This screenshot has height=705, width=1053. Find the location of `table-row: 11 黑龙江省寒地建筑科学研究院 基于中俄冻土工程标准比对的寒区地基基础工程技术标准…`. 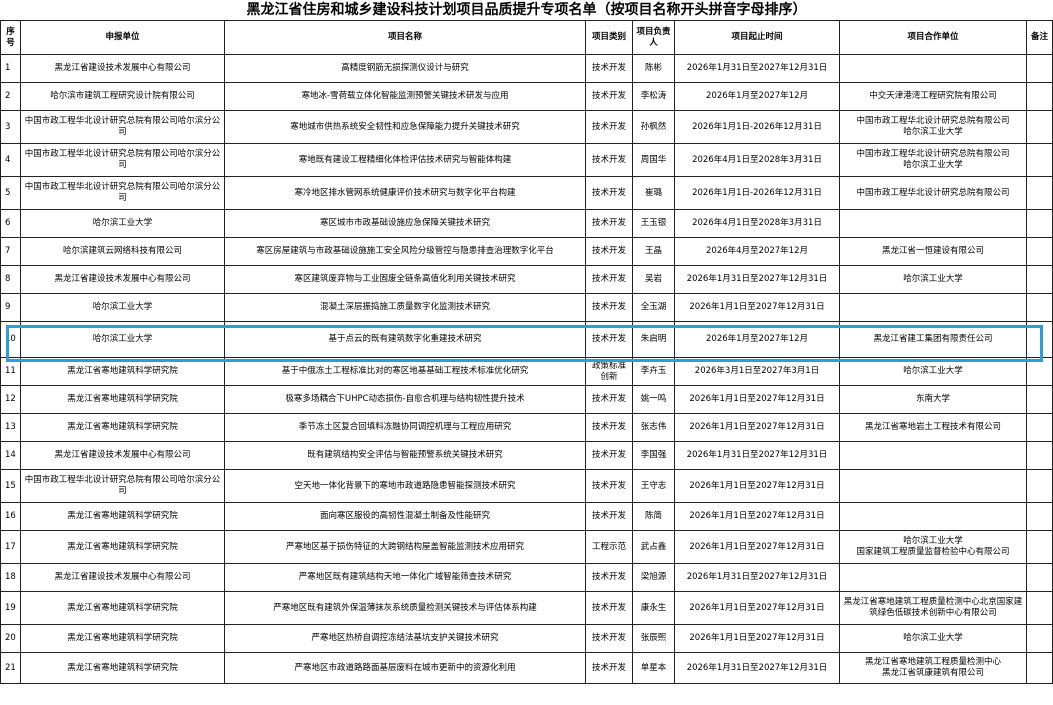

table-row: 11 黑龙江省寒地建筑科学研究院 基于中俄冻土工程标准比对的寒区地基基础工程技术标准… is located at coordinates (526, 371).